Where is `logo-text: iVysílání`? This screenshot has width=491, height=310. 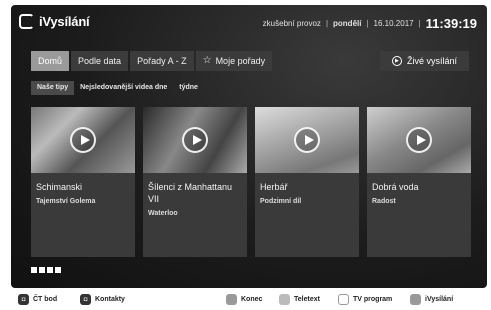
logo-text: iVysílání is located at coordinates (64, 21).